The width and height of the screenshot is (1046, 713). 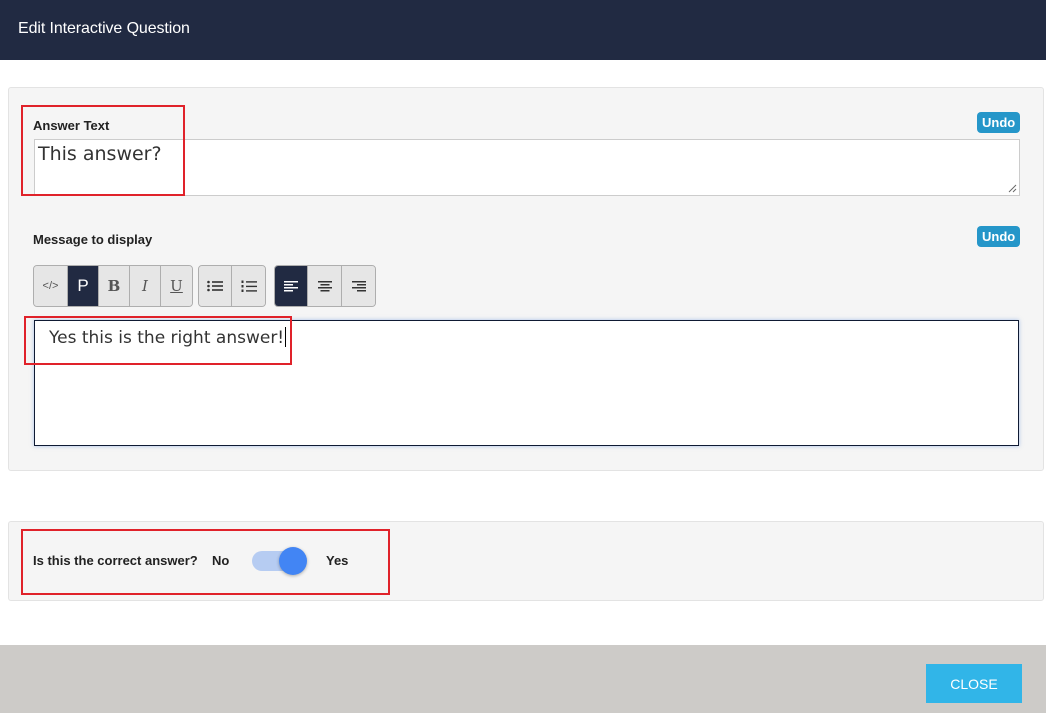 I want to click on align-right-button, so click(x=358, y=286).